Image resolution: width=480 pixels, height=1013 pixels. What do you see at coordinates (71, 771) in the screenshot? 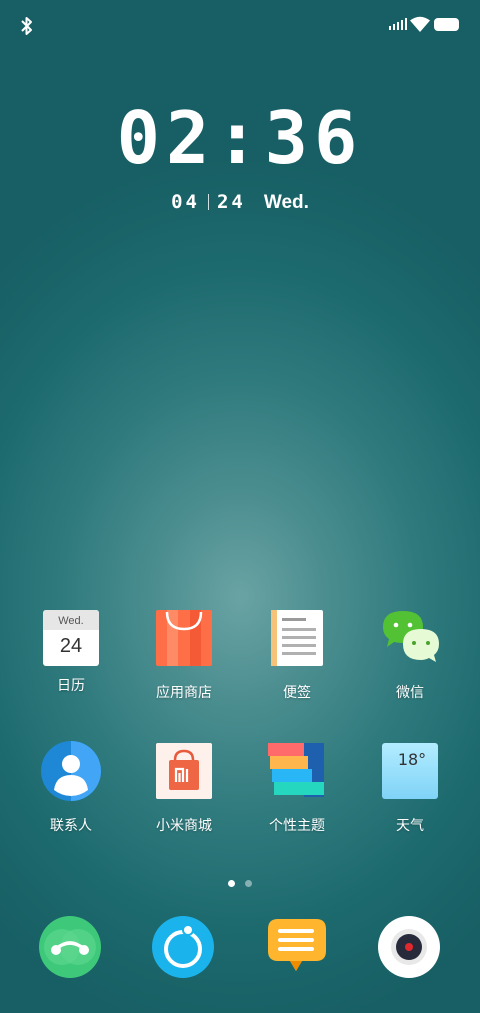
I see `contacts-icon` at bounding box center [71, 771].